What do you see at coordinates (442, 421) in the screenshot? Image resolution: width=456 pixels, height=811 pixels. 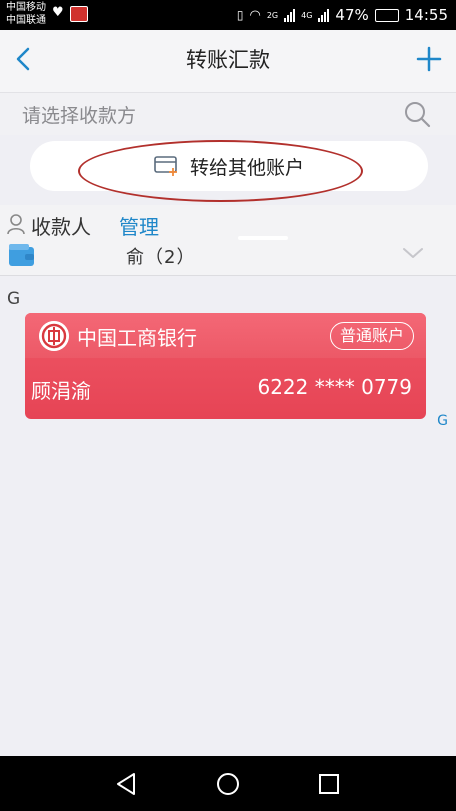 I see `alphabet-index-letter: G` at bounding box center [442, 421].